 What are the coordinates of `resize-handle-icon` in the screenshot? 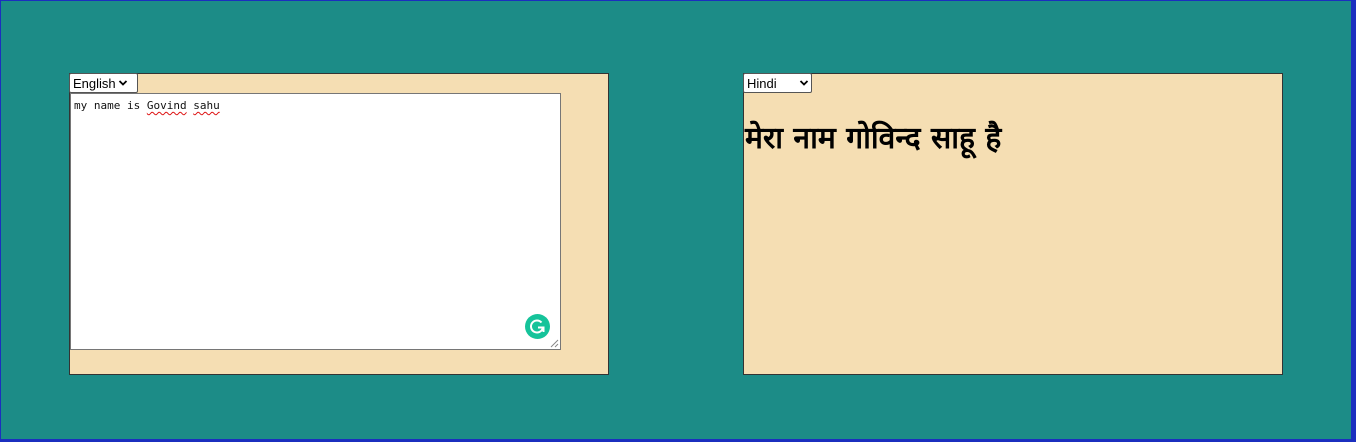 It's located at (554, 343).